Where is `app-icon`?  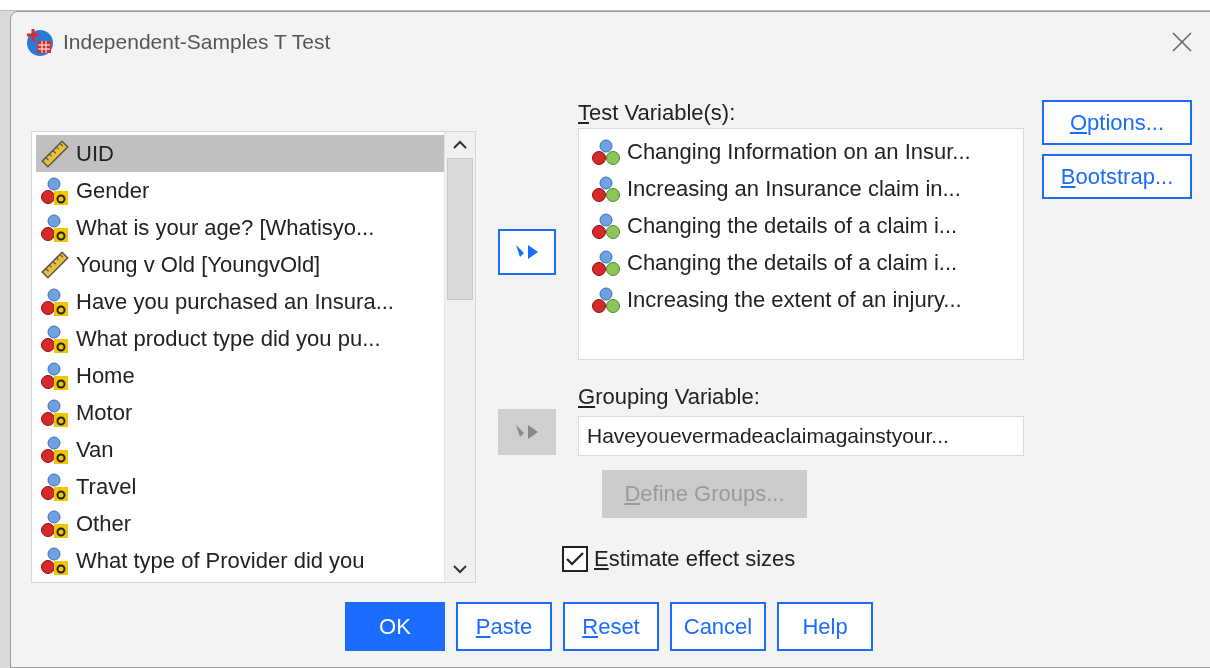 app-icon is located at coordinates (40, 42).